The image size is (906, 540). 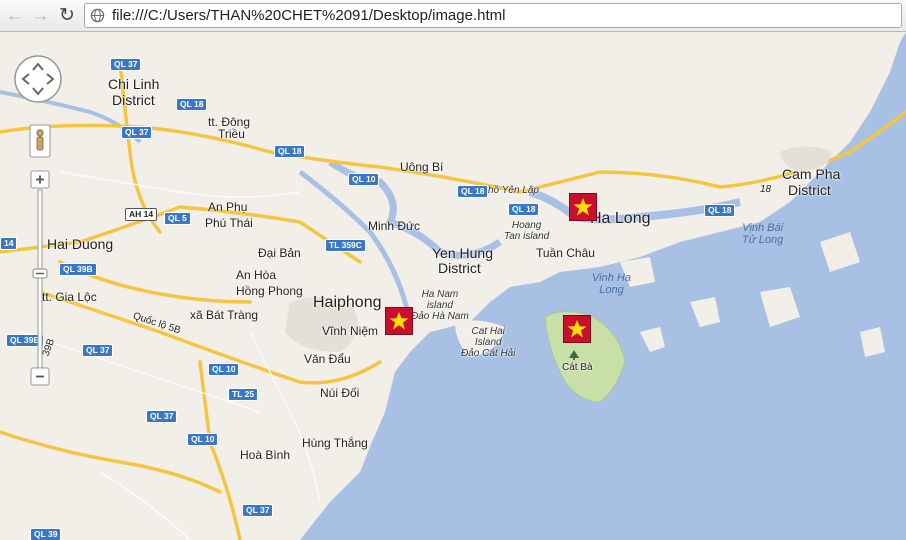 What do you see at coordinates (577, 367) in the screenshot?
I see `place-cat-ba: Cát Bà` at bounding box center [577, 367].